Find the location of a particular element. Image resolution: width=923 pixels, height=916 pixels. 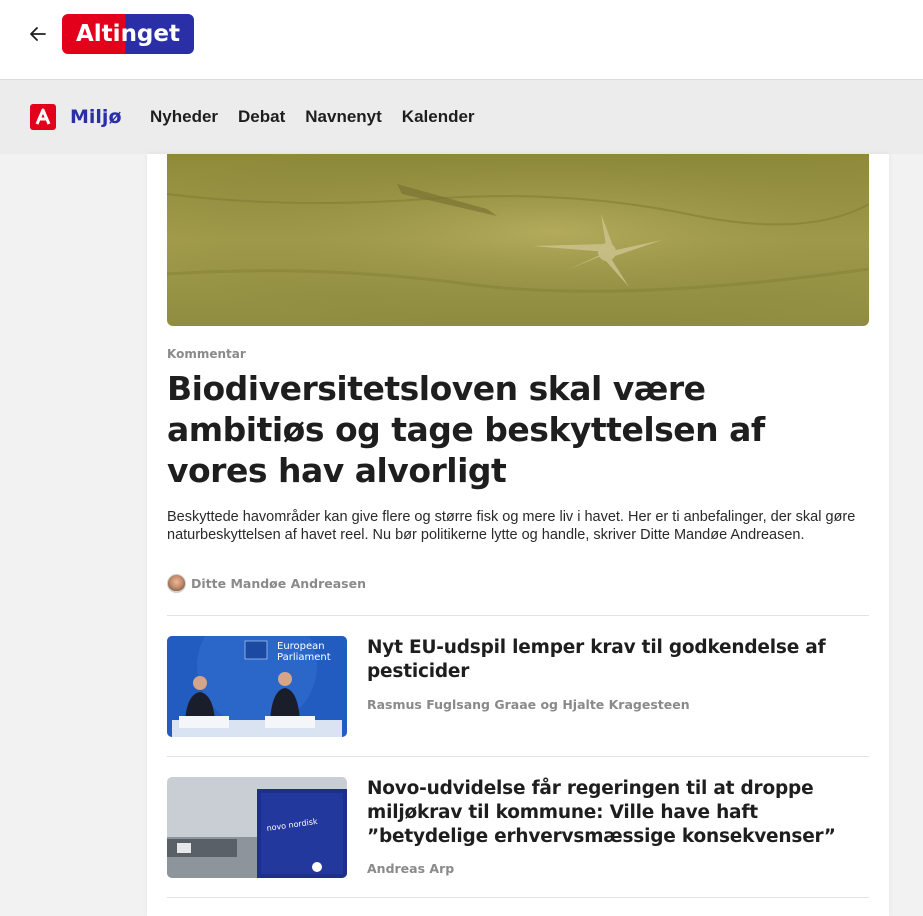

back-button is located at coordinates (38, 34).